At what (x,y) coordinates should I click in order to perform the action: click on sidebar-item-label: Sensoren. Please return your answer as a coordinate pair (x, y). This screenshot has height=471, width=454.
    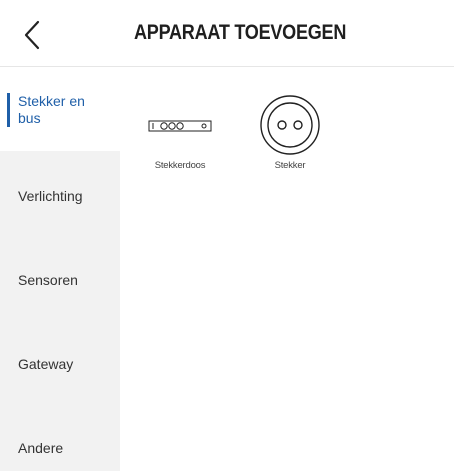
    Looking at the image, I should click on (48, 280).